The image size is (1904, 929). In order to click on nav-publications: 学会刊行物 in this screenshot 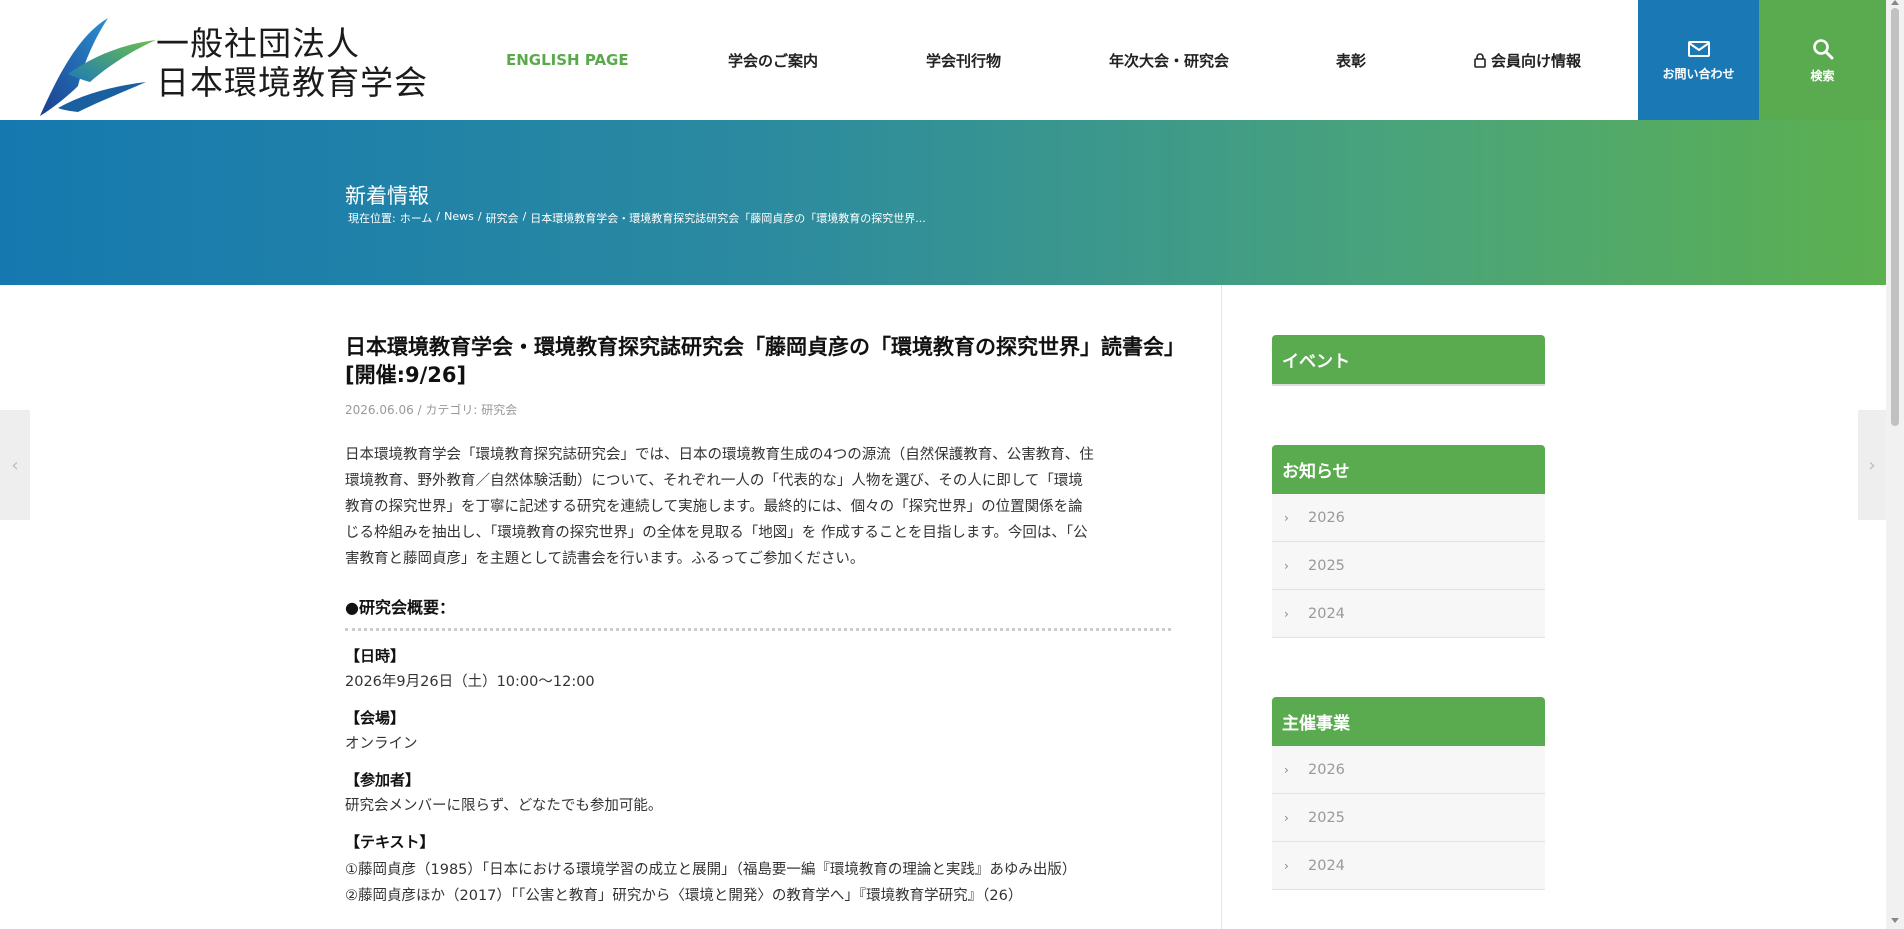, I will do `click(963, 60)`.